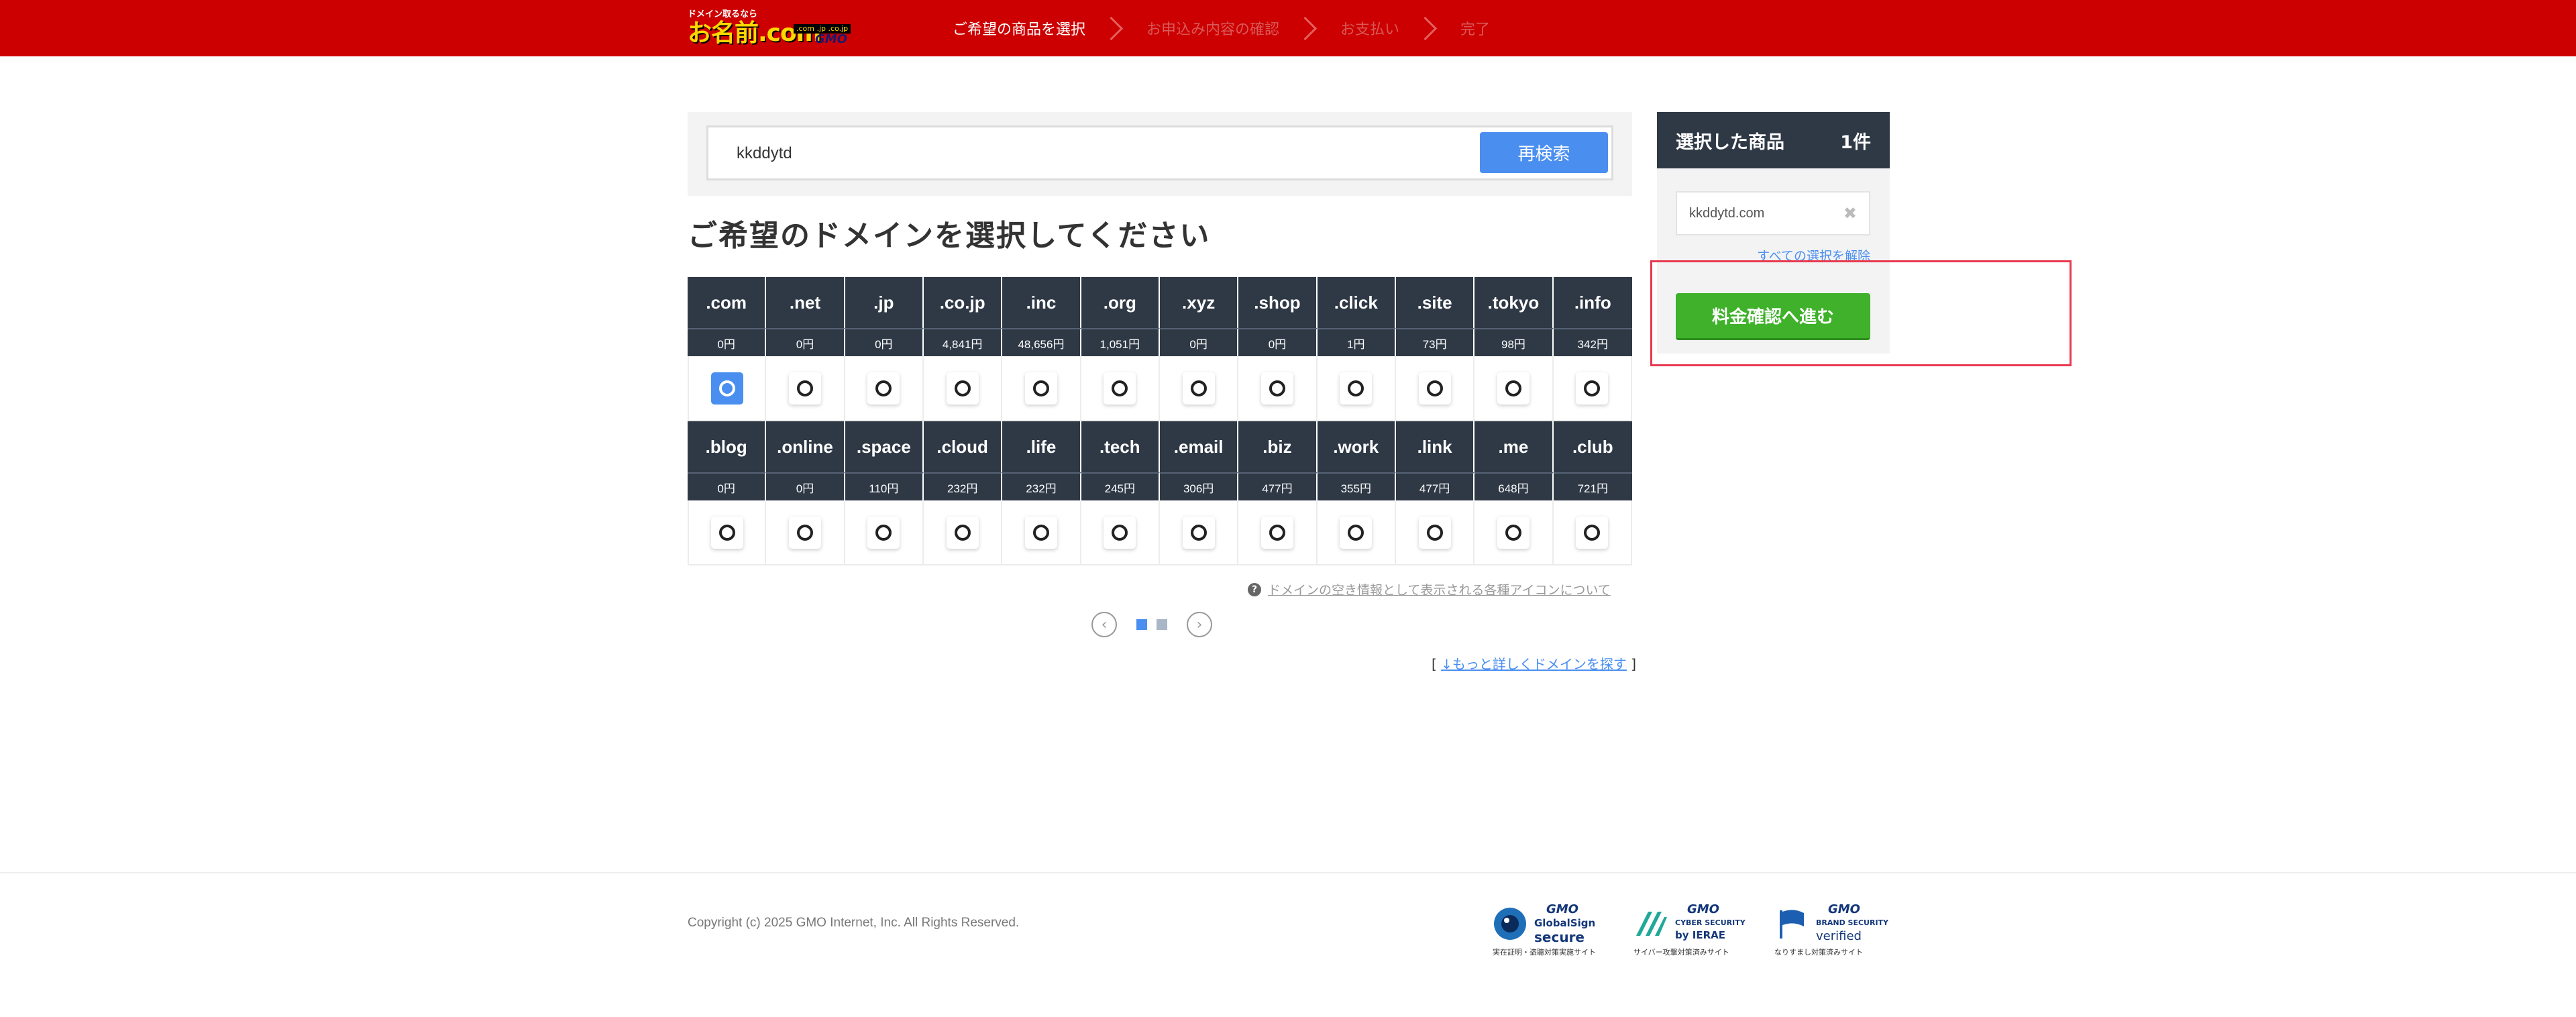  Describe the element at coordinates (1288, 873) in the screenshot. I see `footer-divider` at that location.